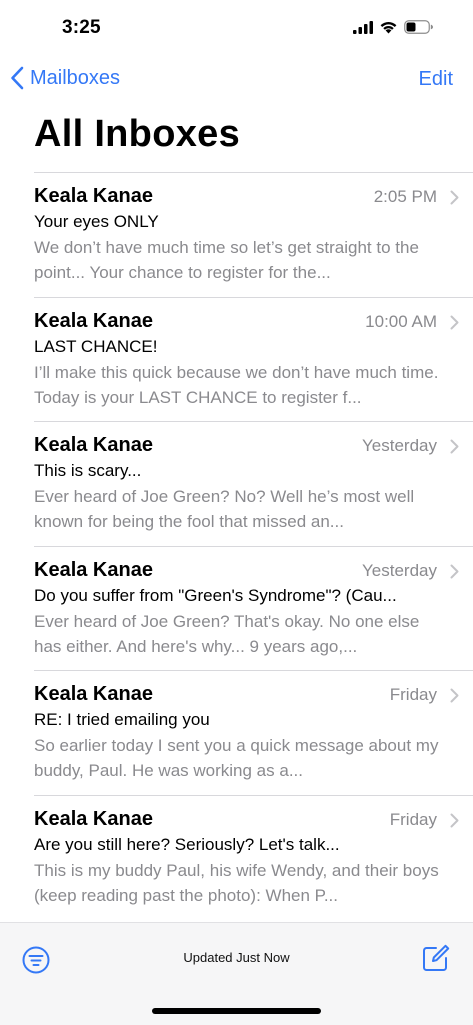 The height and width of the screenshot is (1025, 473). Describe the element at coordinates (96, 346) in the screenshot. I see `message-subject: LAST CHANCE!` at that location.